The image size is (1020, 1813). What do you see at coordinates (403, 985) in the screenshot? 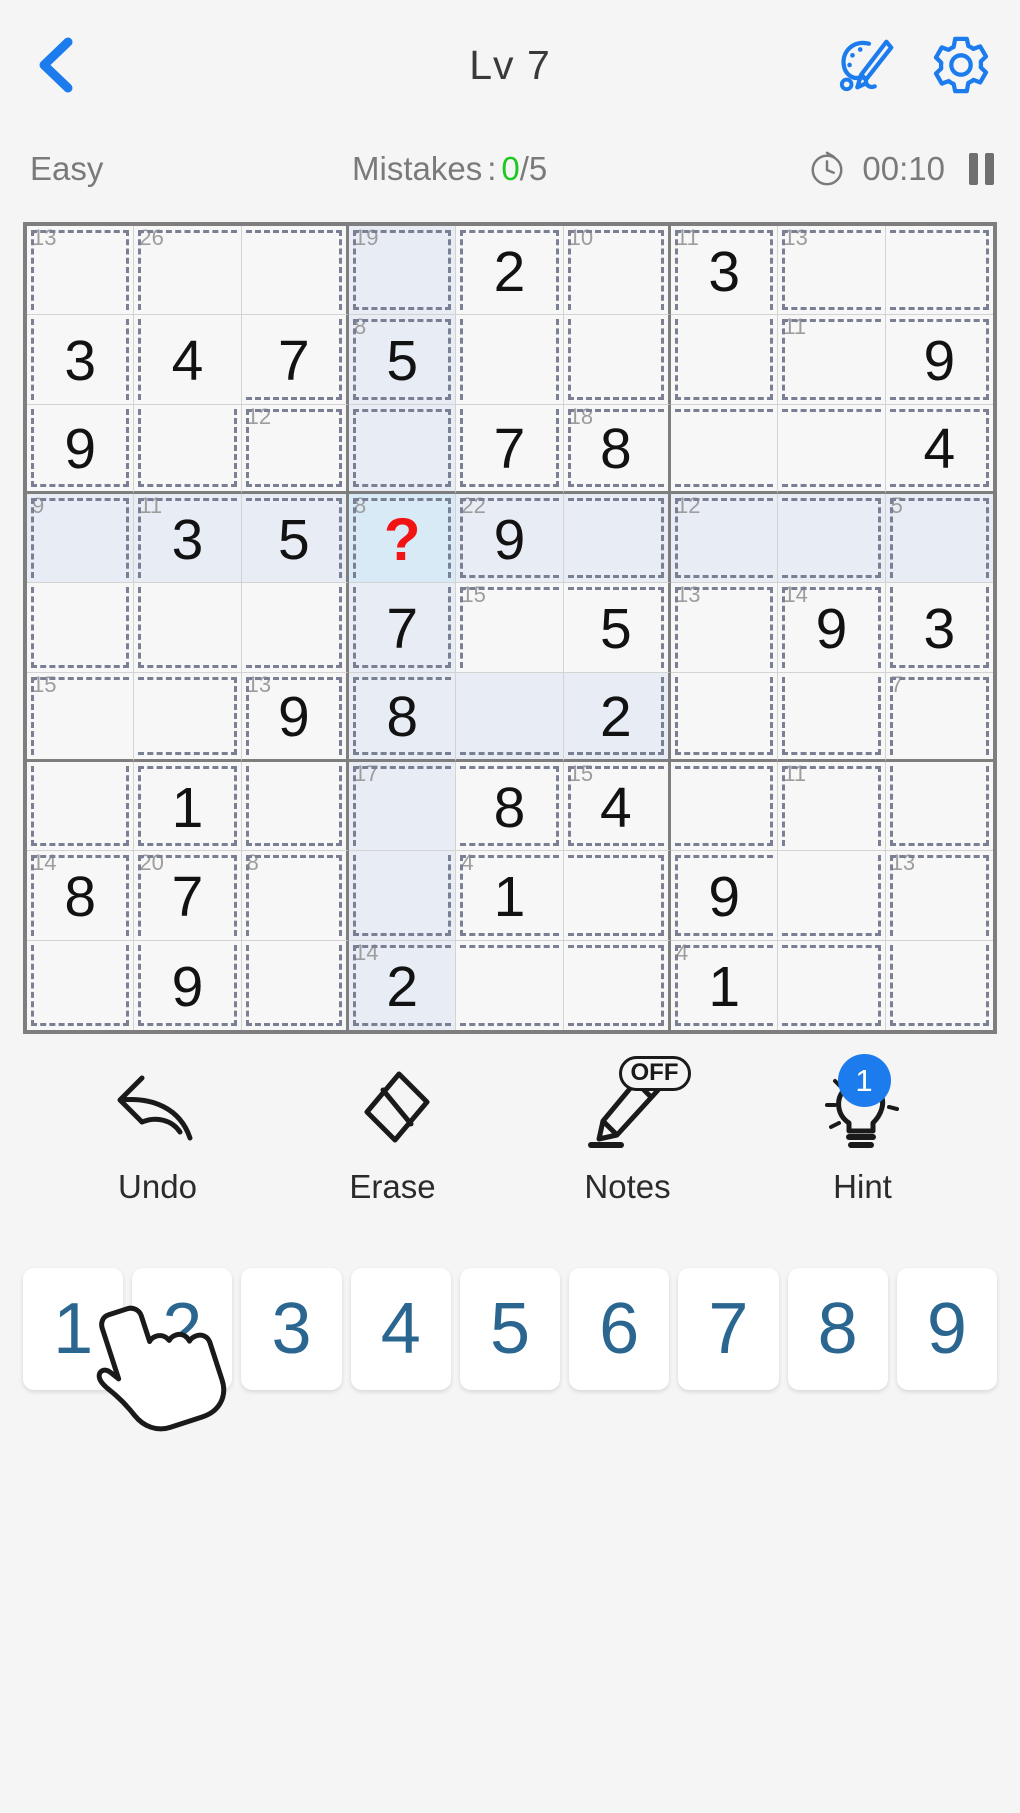
I see `grid-cell-r9c4: 14 2` at bounding box center [403, 985].